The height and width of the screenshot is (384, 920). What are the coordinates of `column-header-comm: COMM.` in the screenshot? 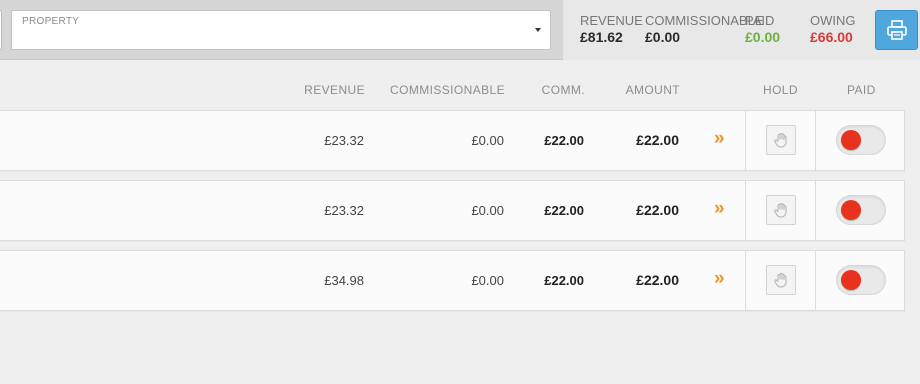 It's located at (563, 90).